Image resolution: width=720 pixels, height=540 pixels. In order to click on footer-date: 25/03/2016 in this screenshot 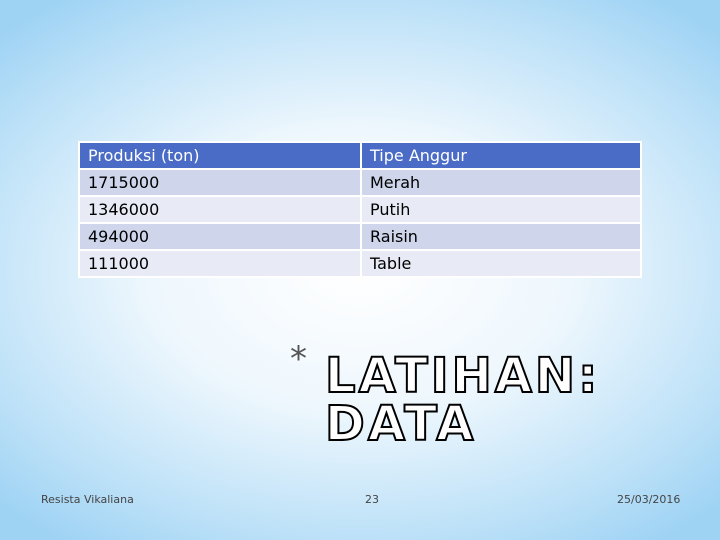, I will do `click(649, 499)`.